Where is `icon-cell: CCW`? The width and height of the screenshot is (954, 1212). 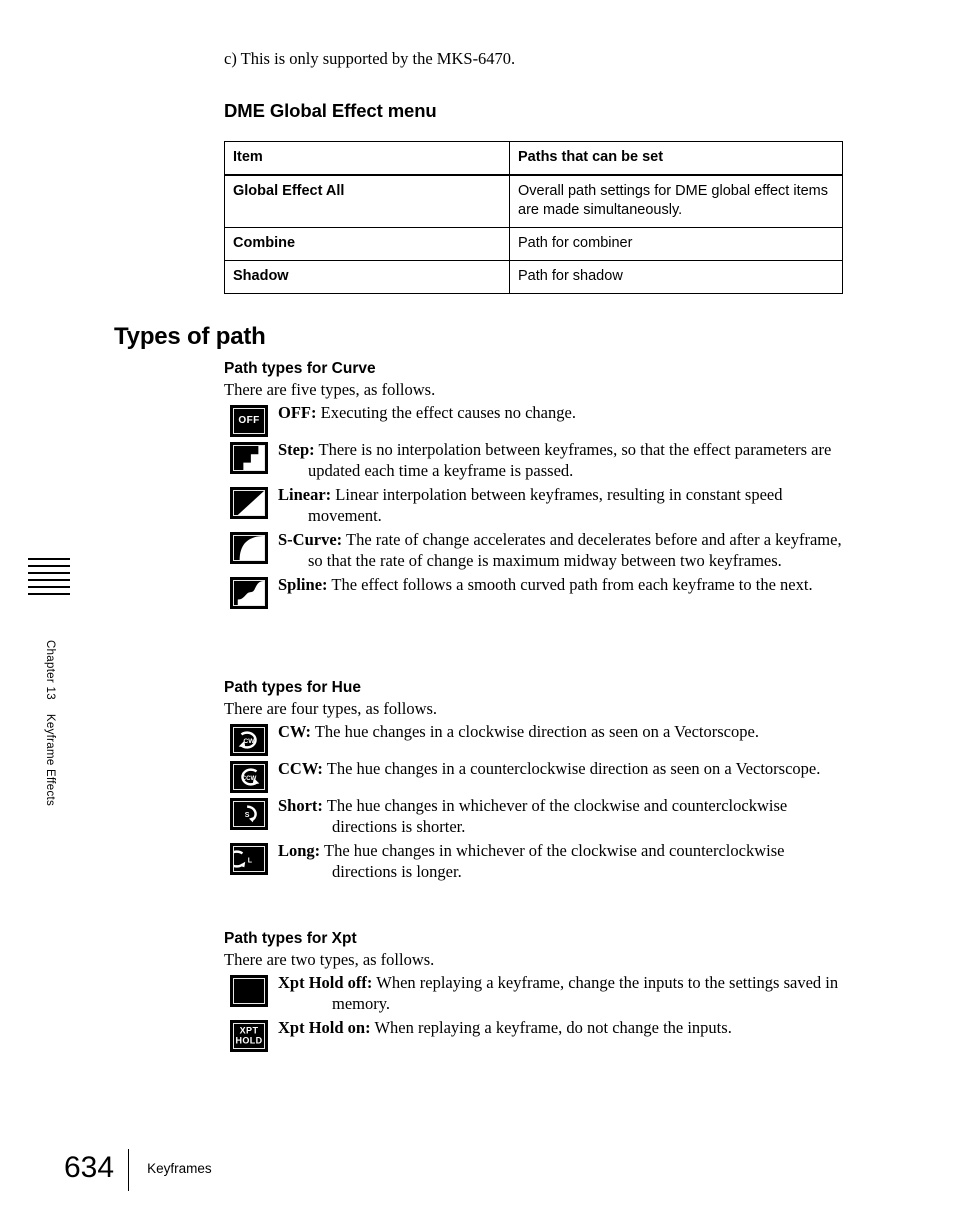 icon-cell: CCW is located at coordinates (251, 776).